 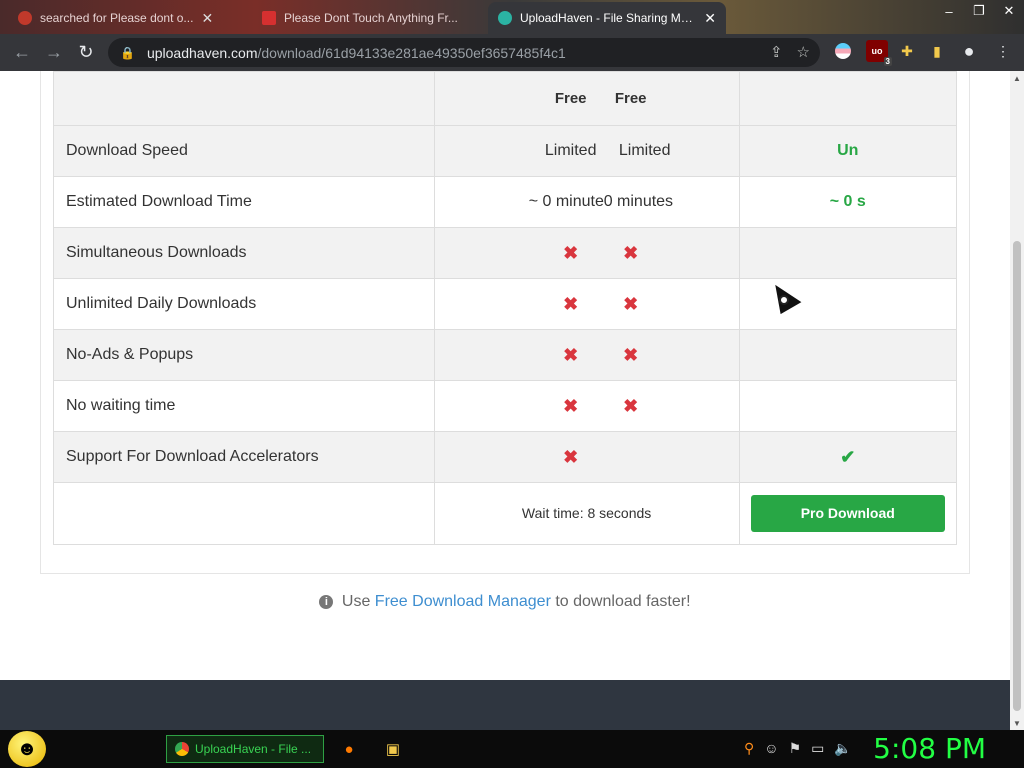 I want to click on flag-icon: ⚑, so click(x=795, y=748).